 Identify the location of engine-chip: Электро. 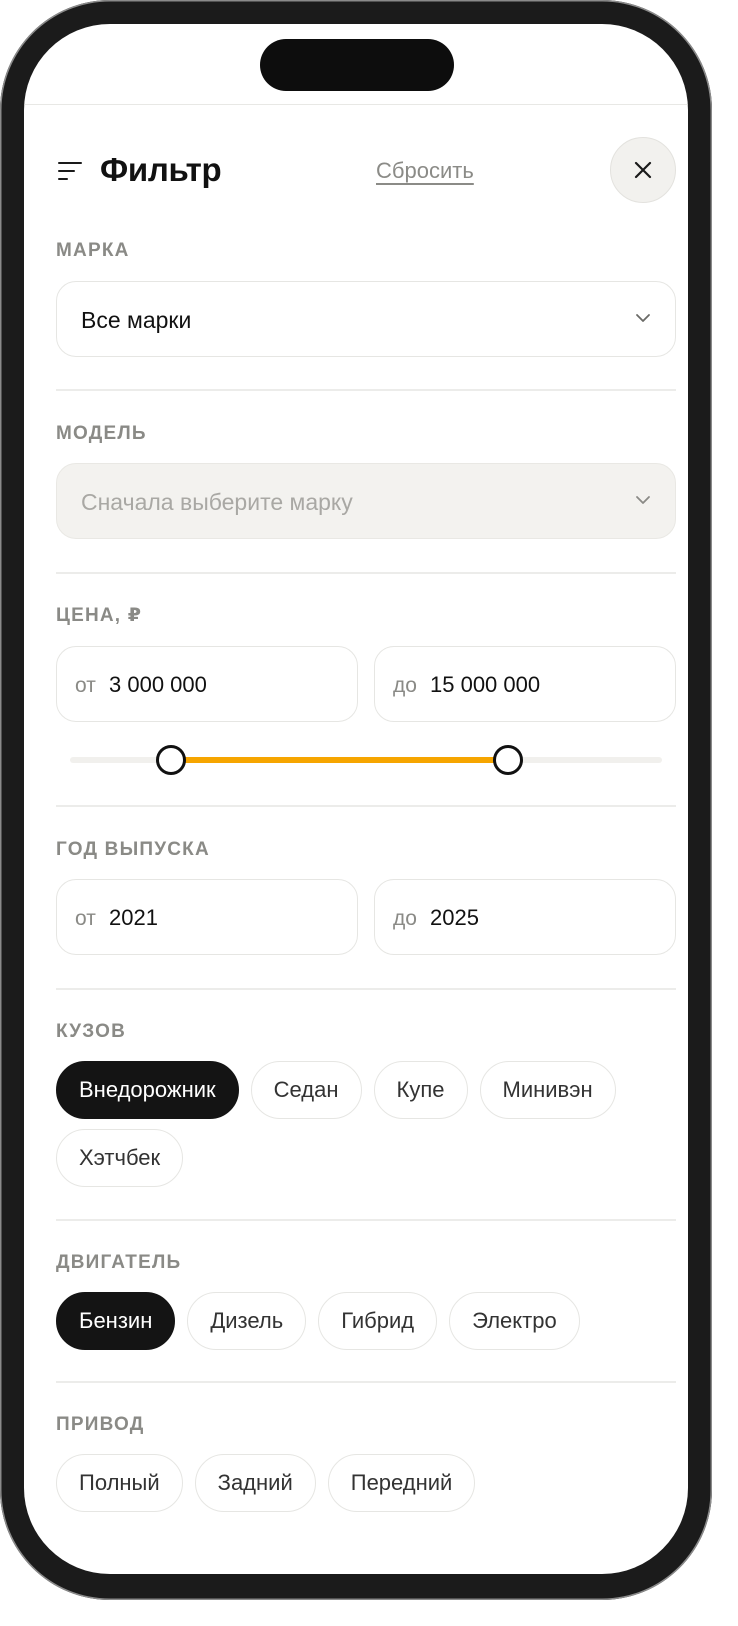
(514, 1321).